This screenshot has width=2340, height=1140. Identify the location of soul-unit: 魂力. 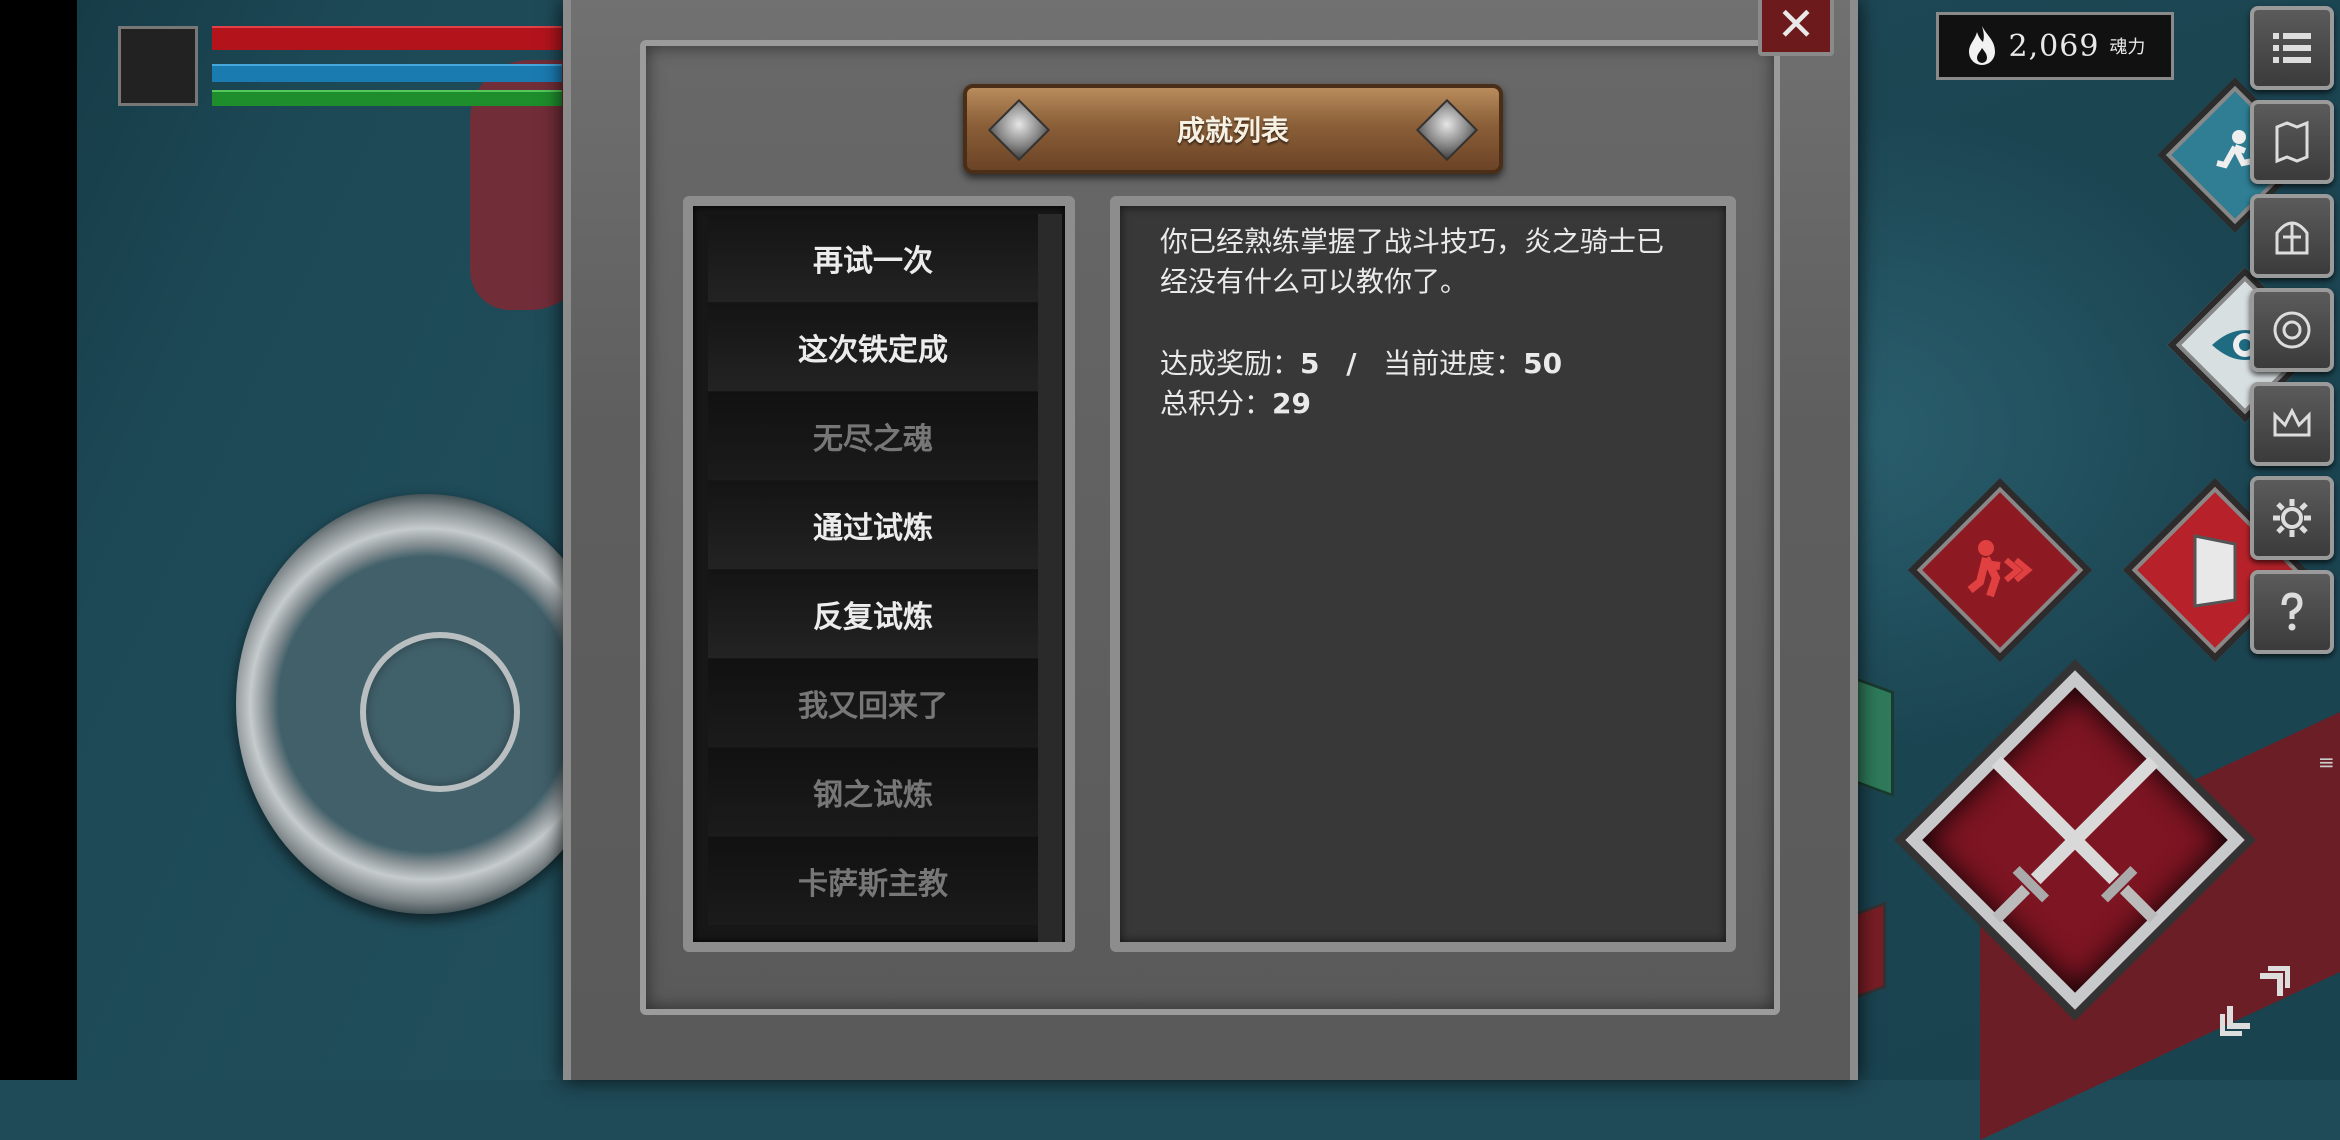
(2127, 47).